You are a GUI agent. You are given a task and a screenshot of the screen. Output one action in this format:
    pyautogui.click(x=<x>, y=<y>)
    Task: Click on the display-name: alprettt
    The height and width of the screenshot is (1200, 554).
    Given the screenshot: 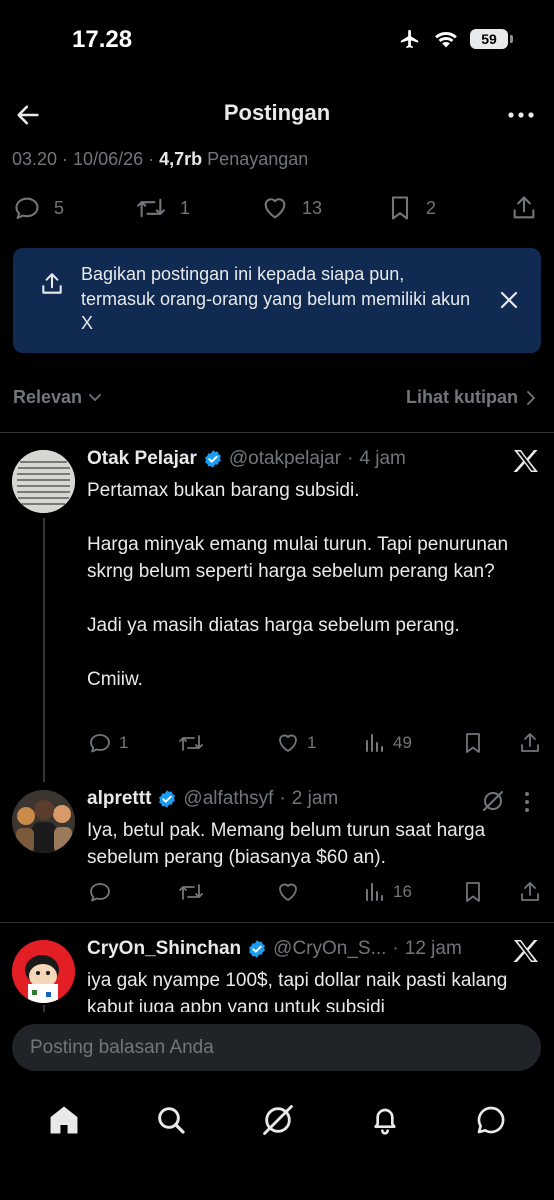 What is the action you would take?
    pyautogui.click(x=119, y=799)
    